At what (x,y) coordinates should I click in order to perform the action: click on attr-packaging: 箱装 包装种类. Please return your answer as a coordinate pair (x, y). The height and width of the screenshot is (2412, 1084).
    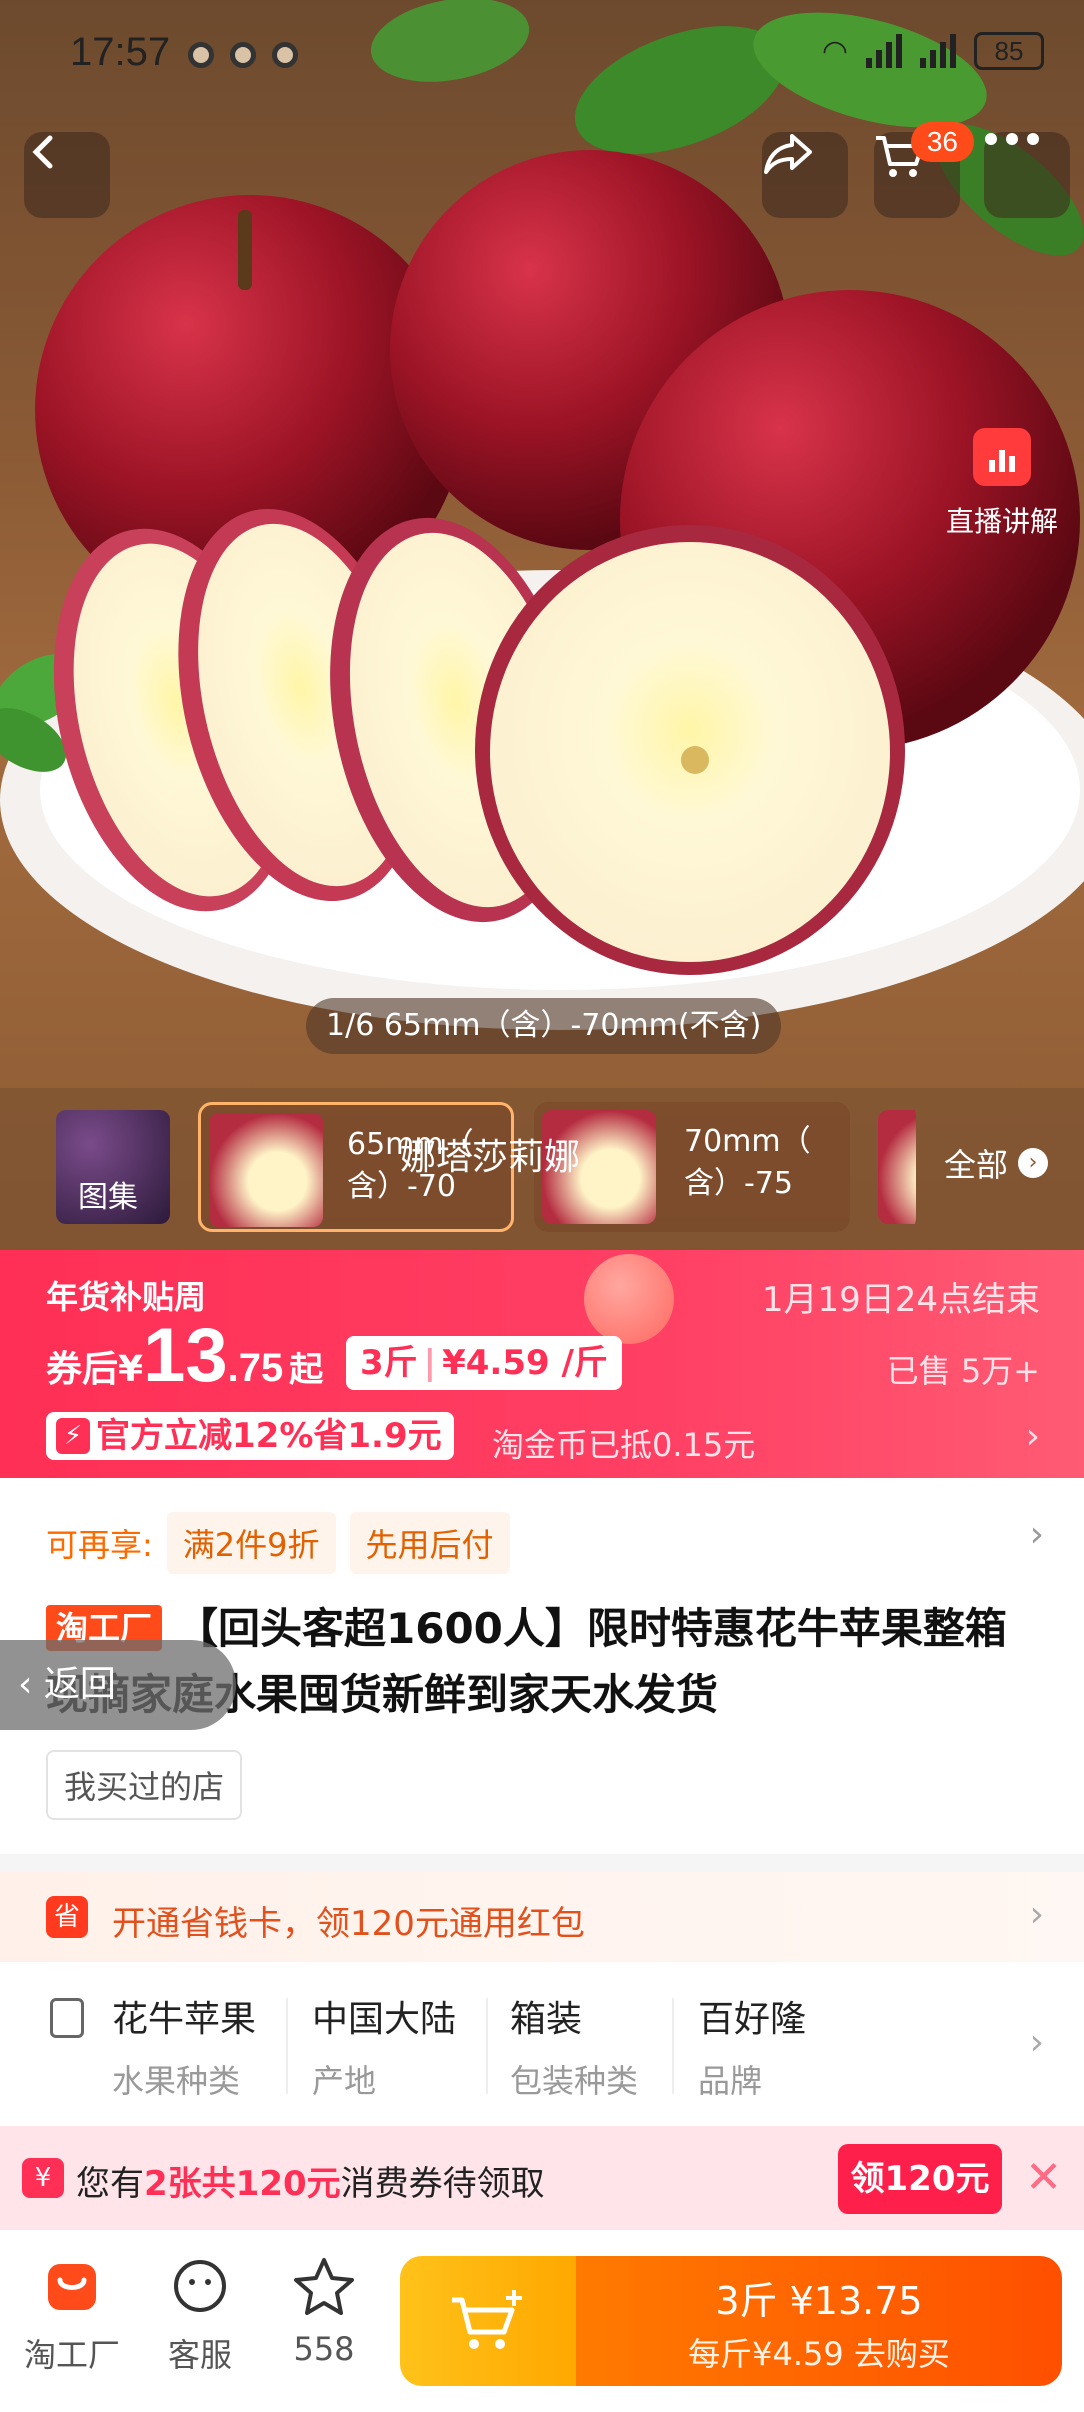
    Looking at the image, I should click on (574, 2046).